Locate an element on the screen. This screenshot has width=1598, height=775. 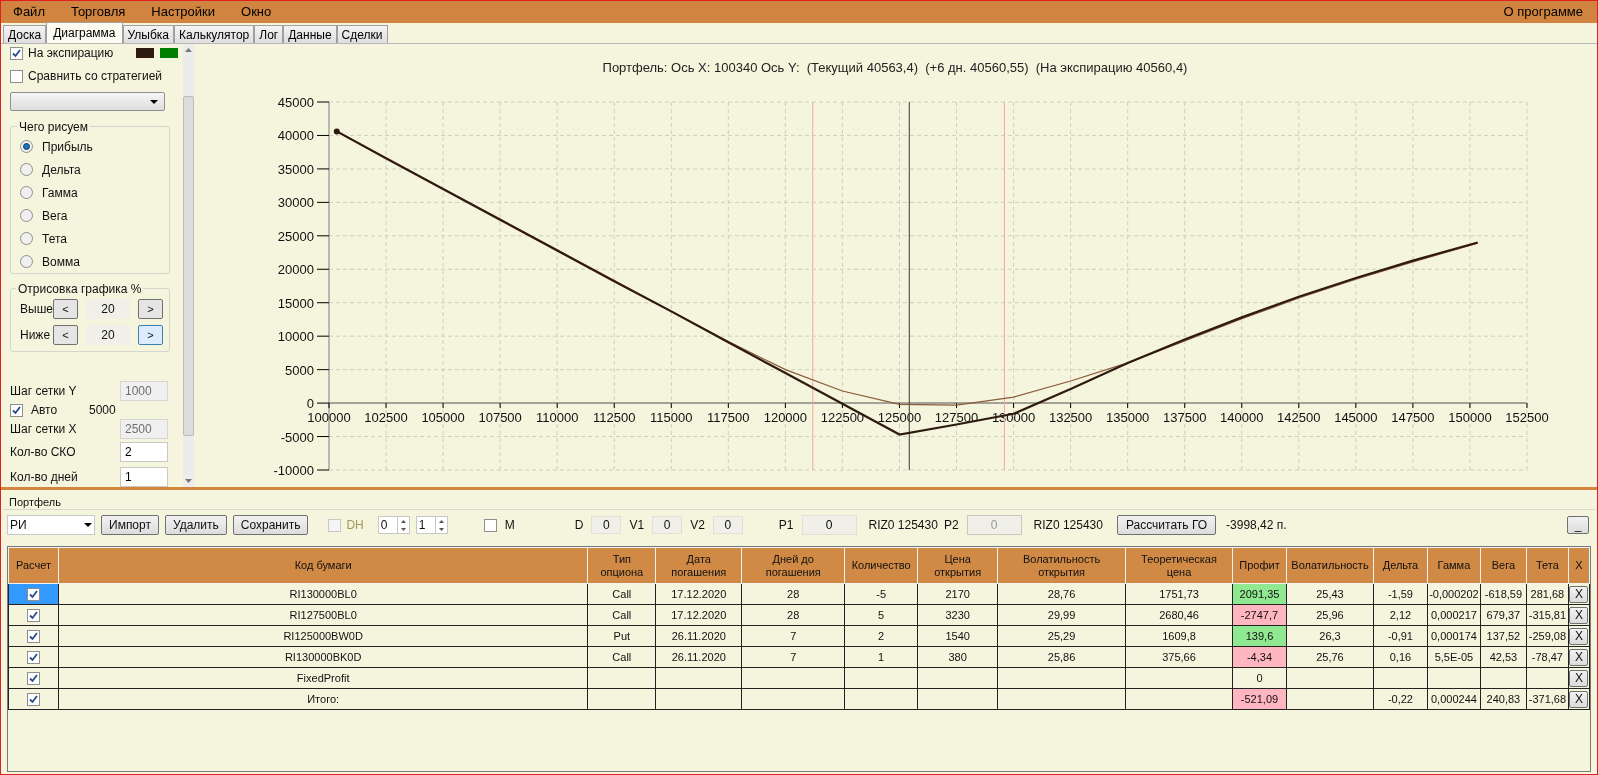
column-header: Цена открытия is located at coordinates (957, 565).